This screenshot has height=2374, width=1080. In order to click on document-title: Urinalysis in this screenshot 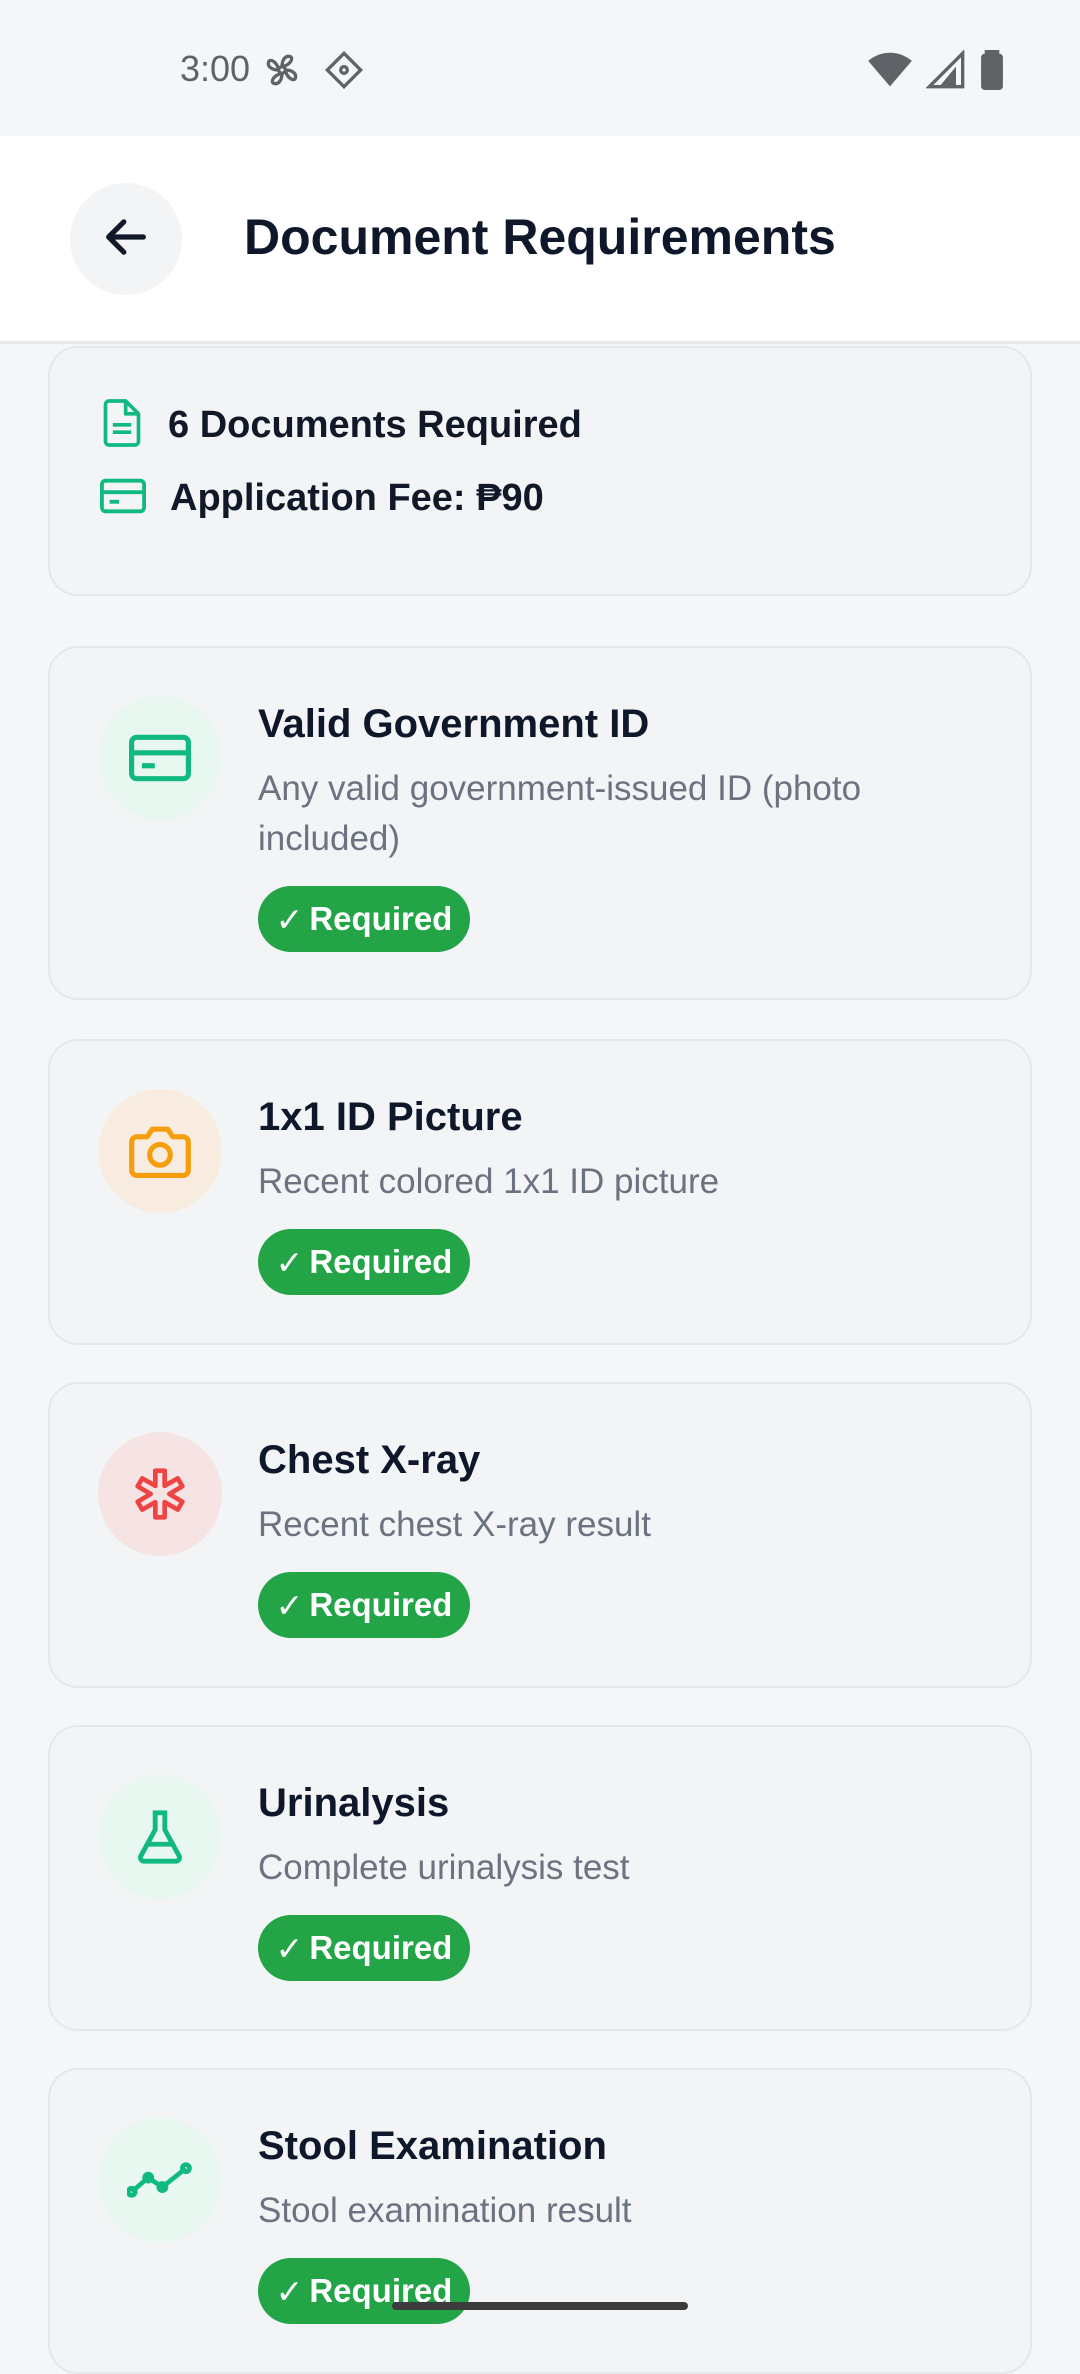, I will do `click(354, 1803)`.